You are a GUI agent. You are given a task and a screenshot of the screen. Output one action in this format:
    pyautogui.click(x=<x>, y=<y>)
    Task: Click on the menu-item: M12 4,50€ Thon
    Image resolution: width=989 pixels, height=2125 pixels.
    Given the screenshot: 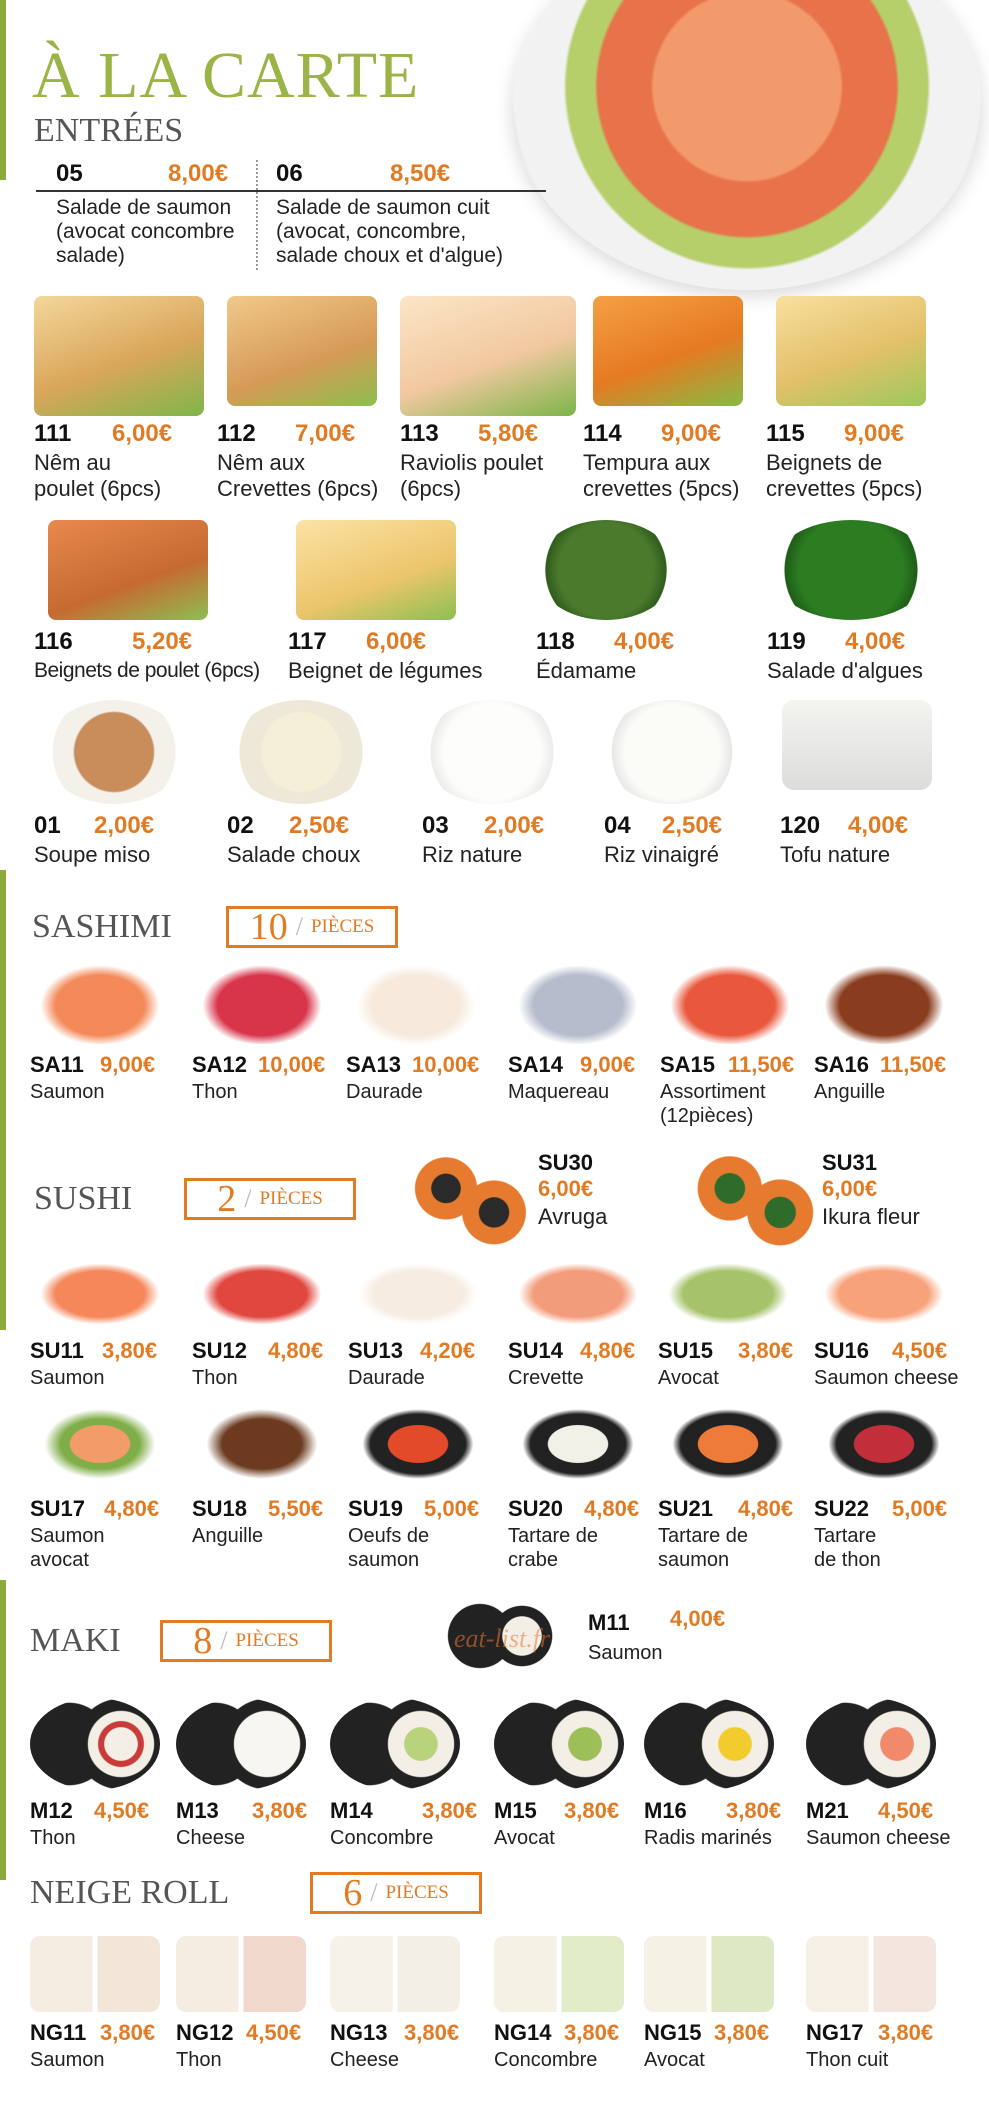 What is the action you would take?
    pyautogui.click(x=110, y=1789)
    